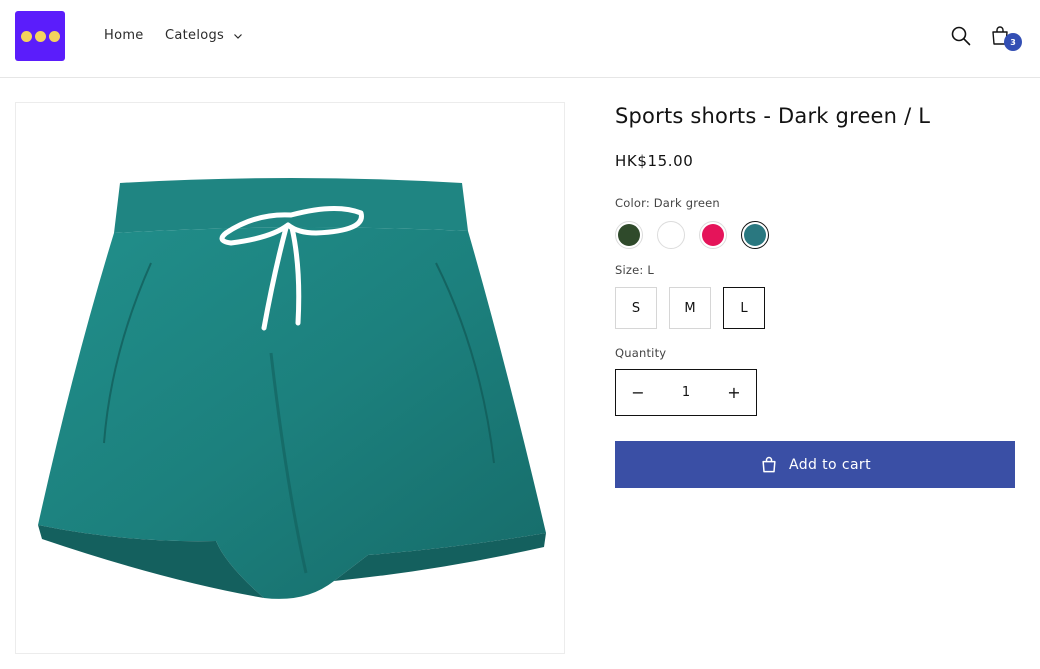  I want to click on quantity-label: Quantity, so click(641, 353).